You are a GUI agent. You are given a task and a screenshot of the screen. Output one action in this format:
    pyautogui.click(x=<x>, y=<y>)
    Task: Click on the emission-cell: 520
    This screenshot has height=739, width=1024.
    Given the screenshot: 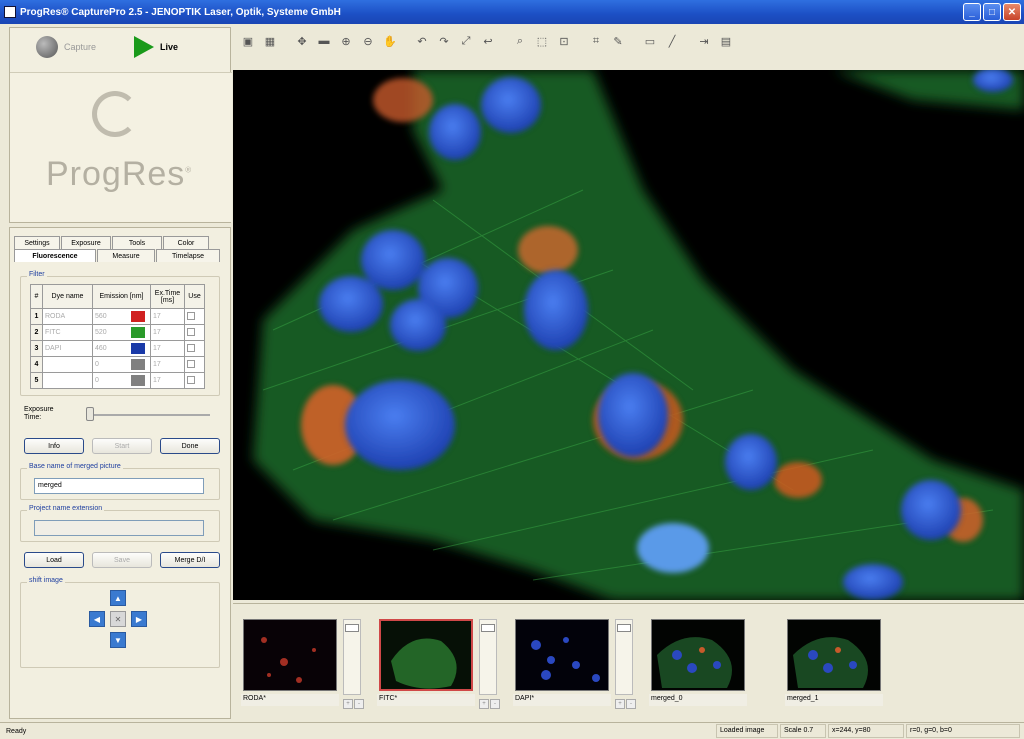 What is the action you would take?
    pyautogui.click(x=113, y=332)
    